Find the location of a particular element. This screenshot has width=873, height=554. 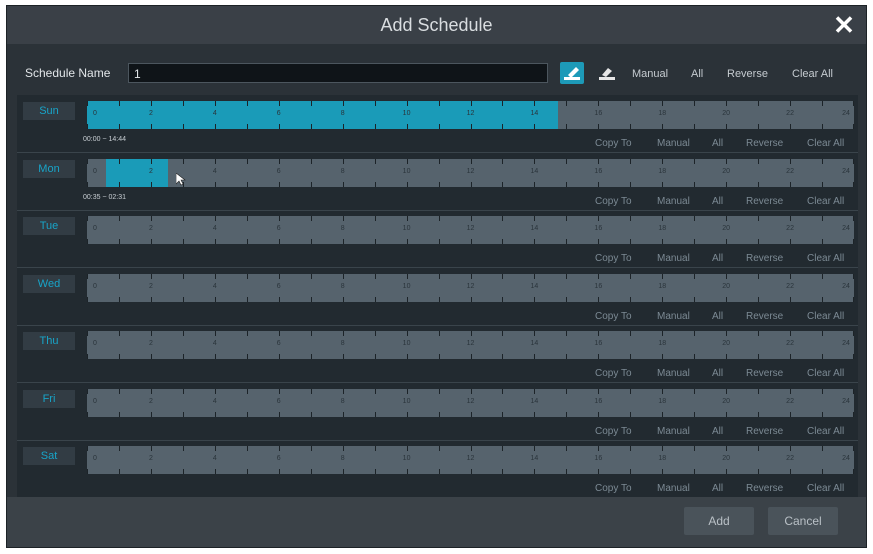

hour-tick-label: 22 is located at coordinates (790, 458).